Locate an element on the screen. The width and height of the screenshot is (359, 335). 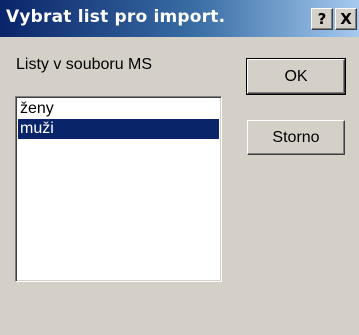
cancel-button: Storno is located at coordinates (296, 137).